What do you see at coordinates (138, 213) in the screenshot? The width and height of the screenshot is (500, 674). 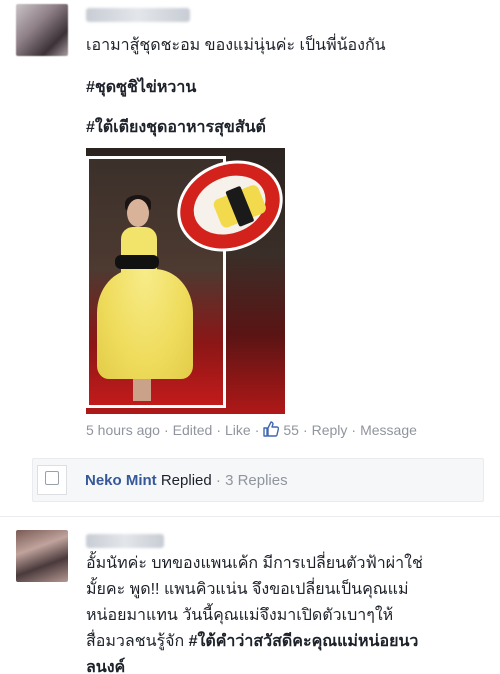 I see `photo-head` at bounding box center [138, 213].